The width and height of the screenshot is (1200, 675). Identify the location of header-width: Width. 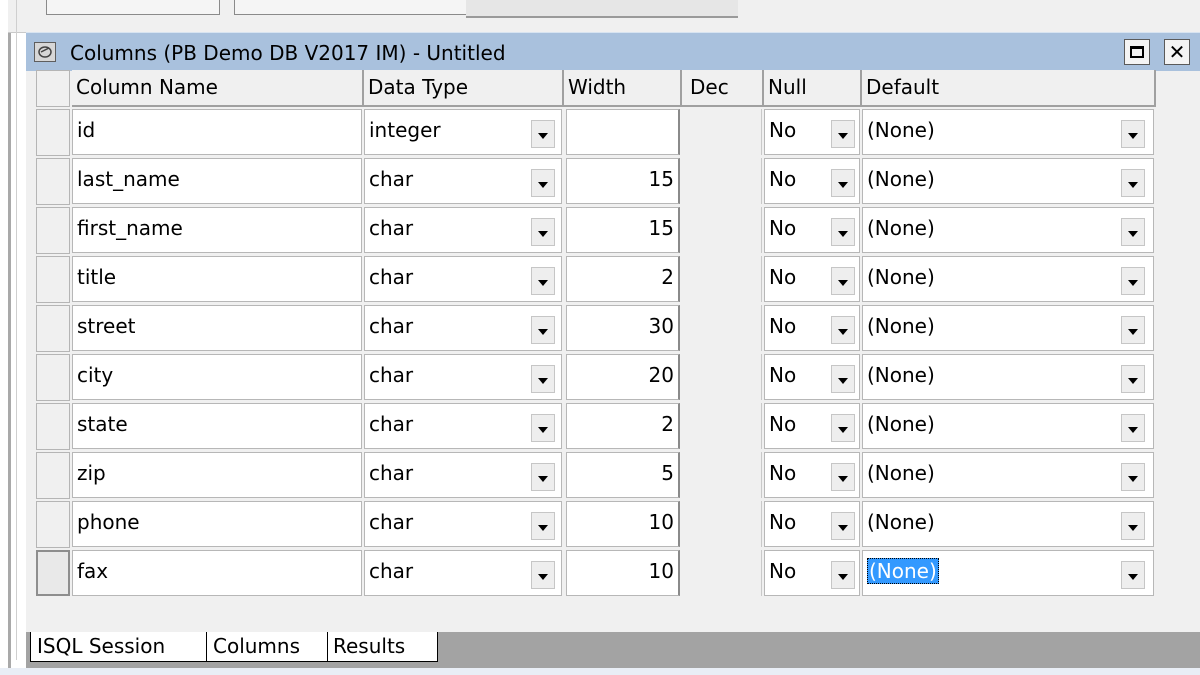
(623, 88).